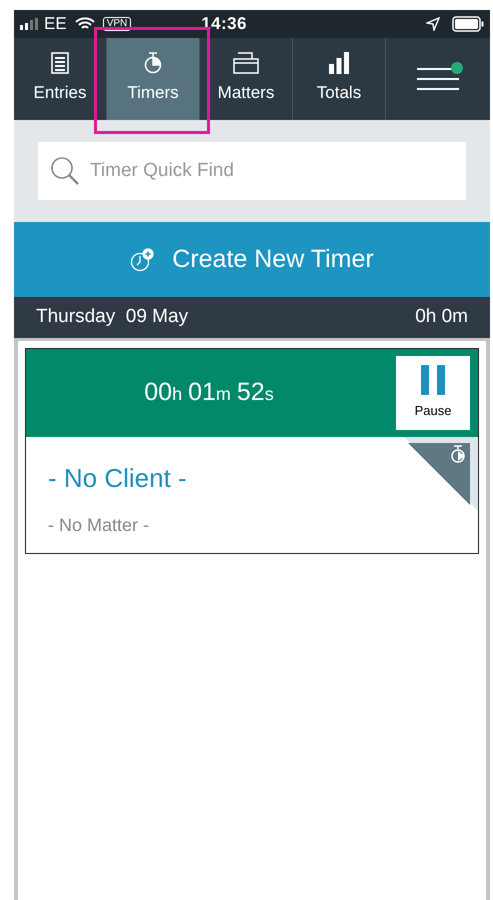 The width and height of the screenshot is (493, 900). I want to click on battery-icon, so click(468, 24).